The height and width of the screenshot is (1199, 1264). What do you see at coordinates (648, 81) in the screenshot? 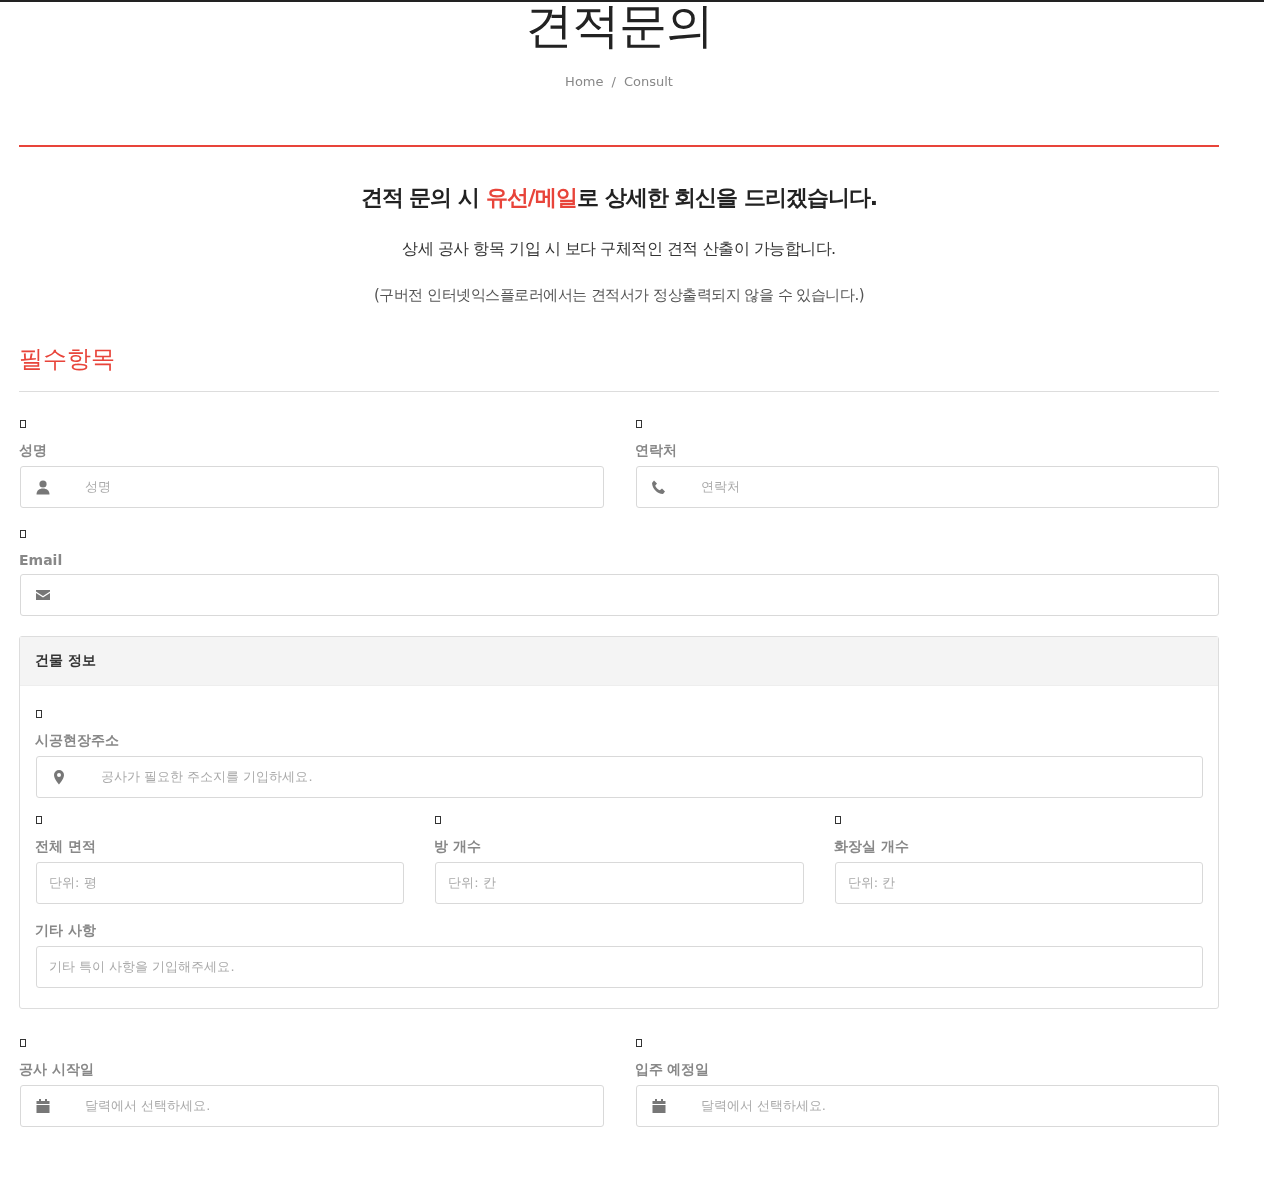
I see `breadcrumb-current: Consult` at bounding box center [648, 81].